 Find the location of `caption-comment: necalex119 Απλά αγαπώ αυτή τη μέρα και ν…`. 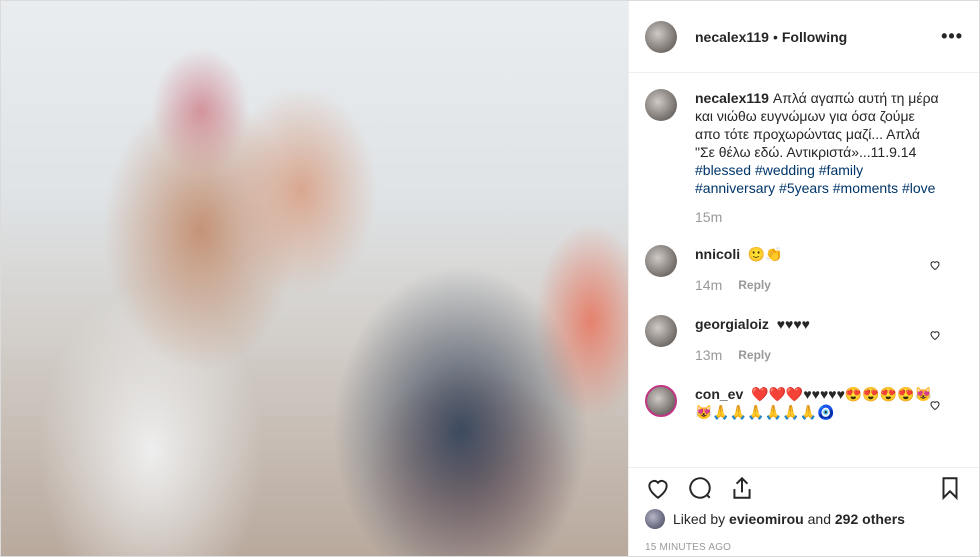

caption-comment: necalex119 Απλά αγαπώ αυτή τη μέρα και ν… is located at coordinates (804, 157).